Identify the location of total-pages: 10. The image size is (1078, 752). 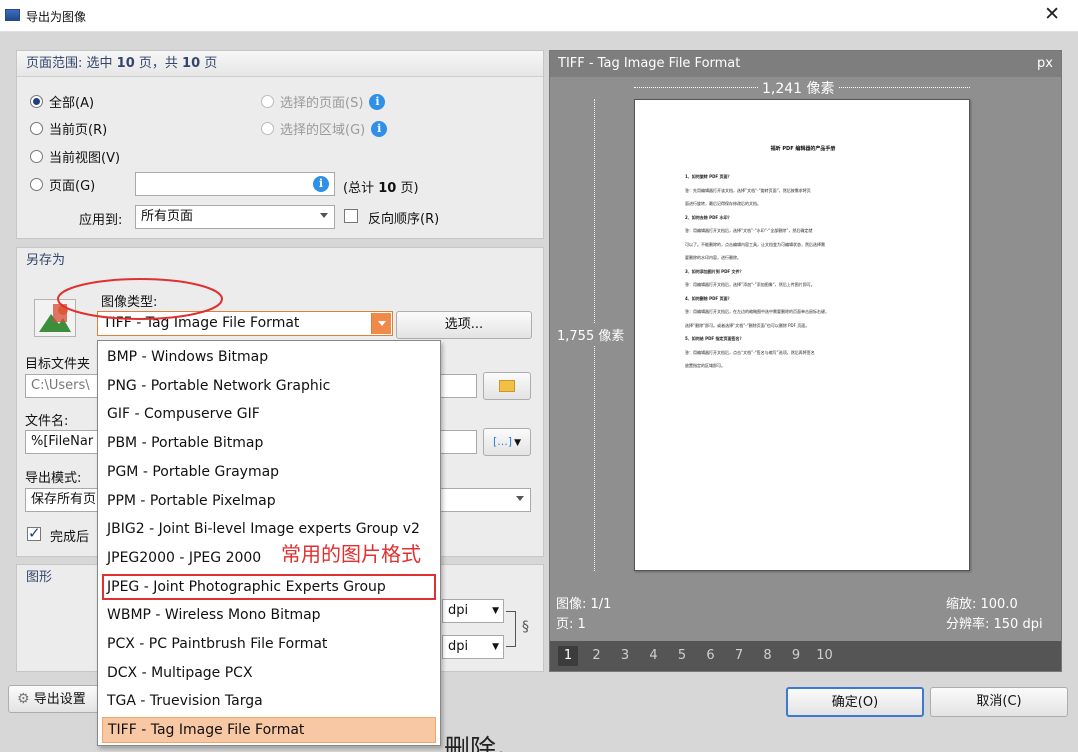
(387, 188).